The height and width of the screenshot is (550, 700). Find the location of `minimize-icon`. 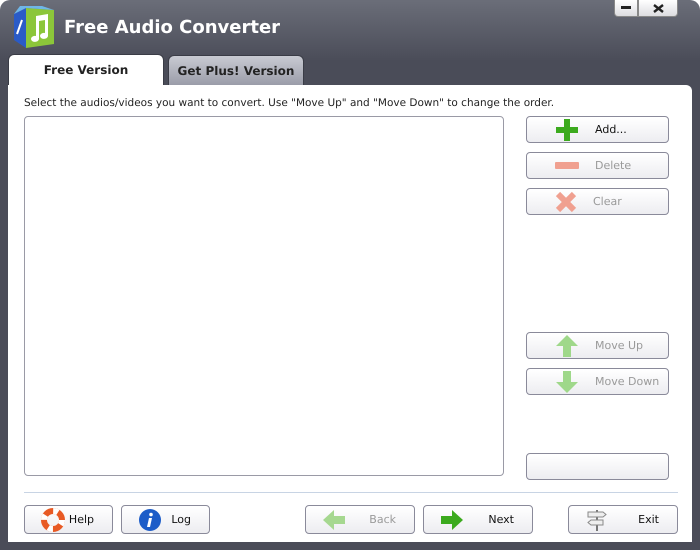

minimize-icon is located at coordinates (626, 8).